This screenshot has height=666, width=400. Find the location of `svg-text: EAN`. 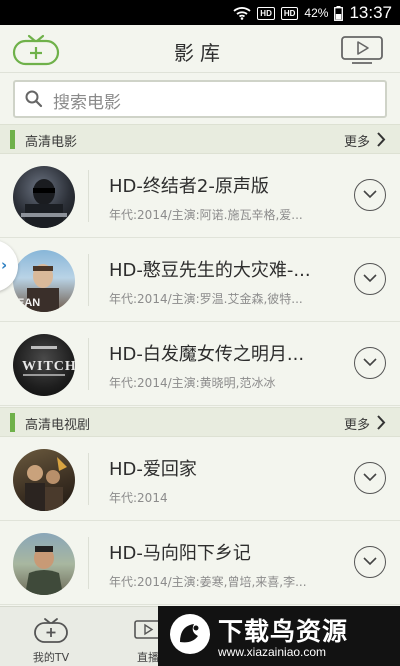

svg-text: EAN is located at coordinates (28, 303).